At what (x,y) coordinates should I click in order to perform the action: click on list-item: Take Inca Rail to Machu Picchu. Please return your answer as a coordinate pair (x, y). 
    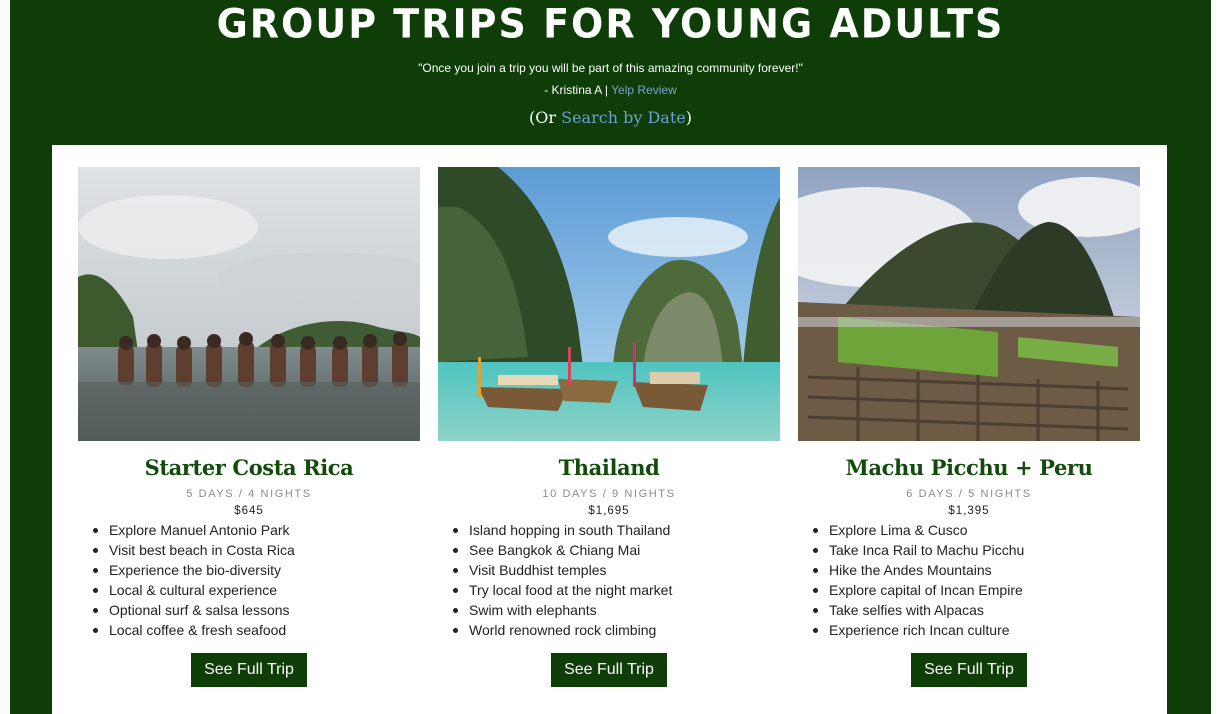
    Looking at the image, I should click on (976, 550).